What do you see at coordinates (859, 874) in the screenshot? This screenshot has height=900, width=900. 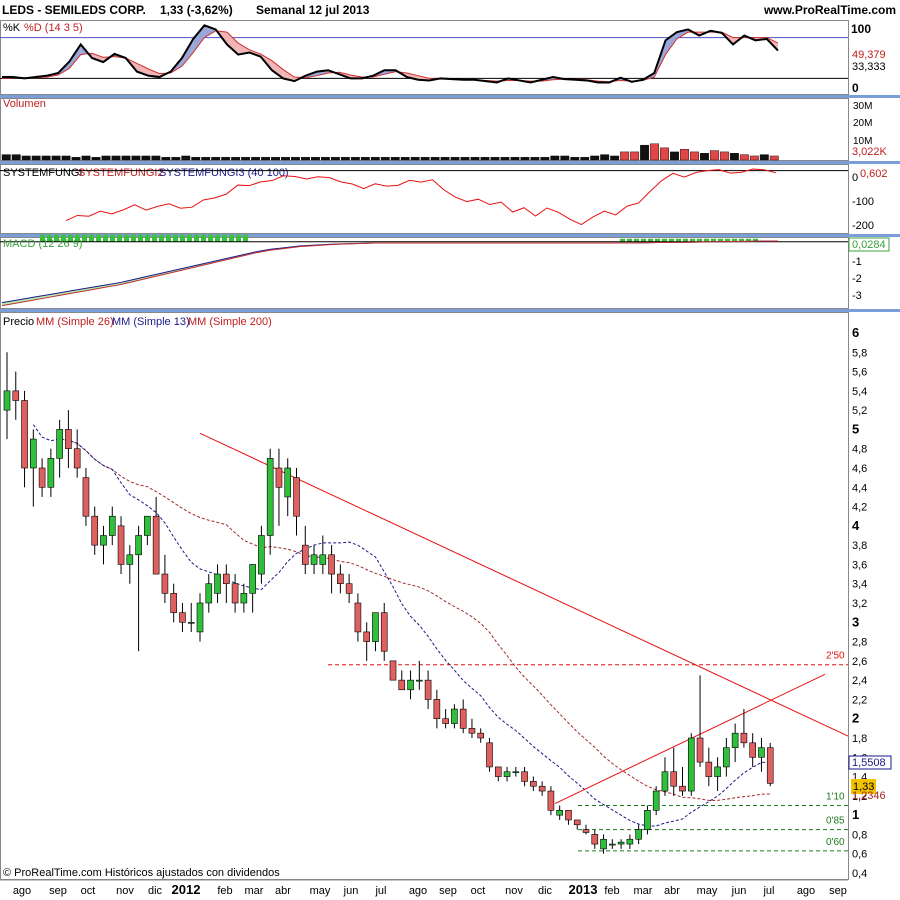 I see `price-tick-label: 0,4` at bounding box center [859, 874].